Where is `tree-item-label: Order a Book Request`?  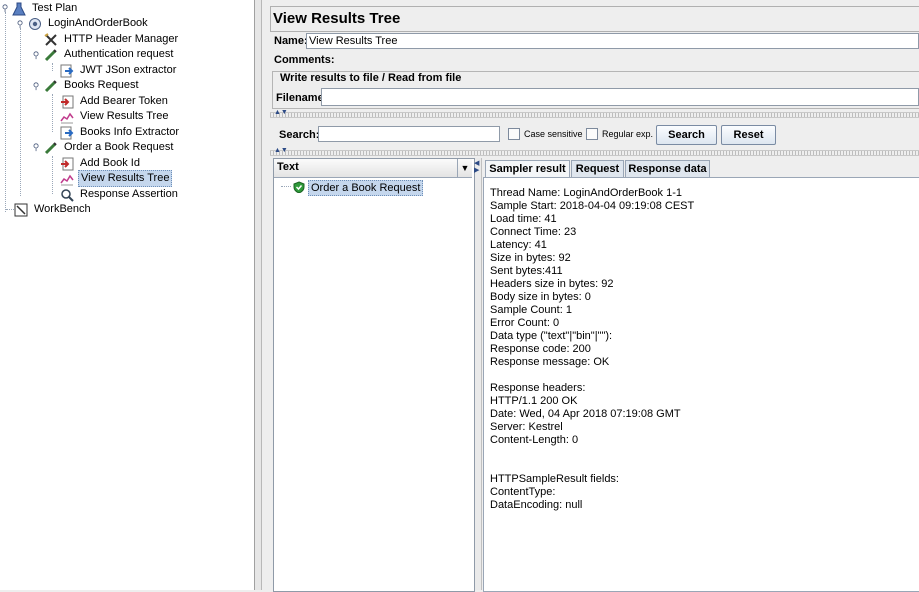
tree-item-label: Order a Book Request is located at coordinates (119, 147).